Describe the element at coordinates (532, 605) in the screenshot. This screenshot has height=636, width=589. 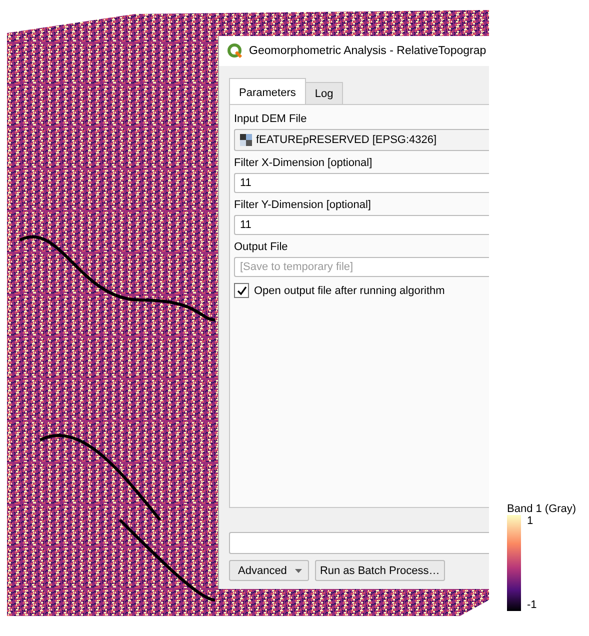
I see `legend-min-label: -1` at that location.